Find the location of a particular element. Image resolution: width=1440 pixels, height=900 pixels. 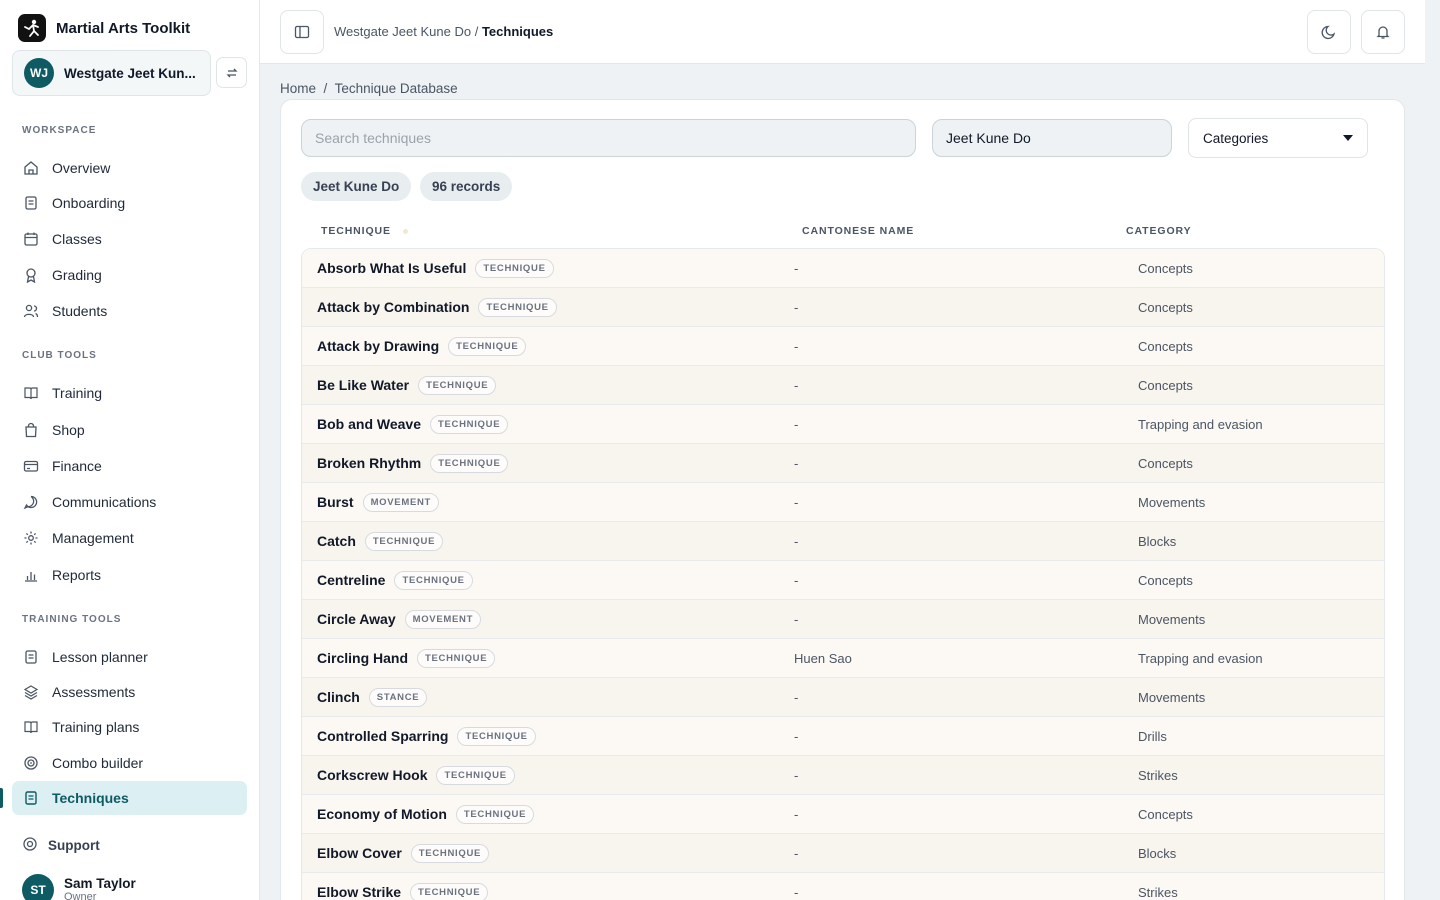

credit-card-icon is located at coordinates (31, 466).